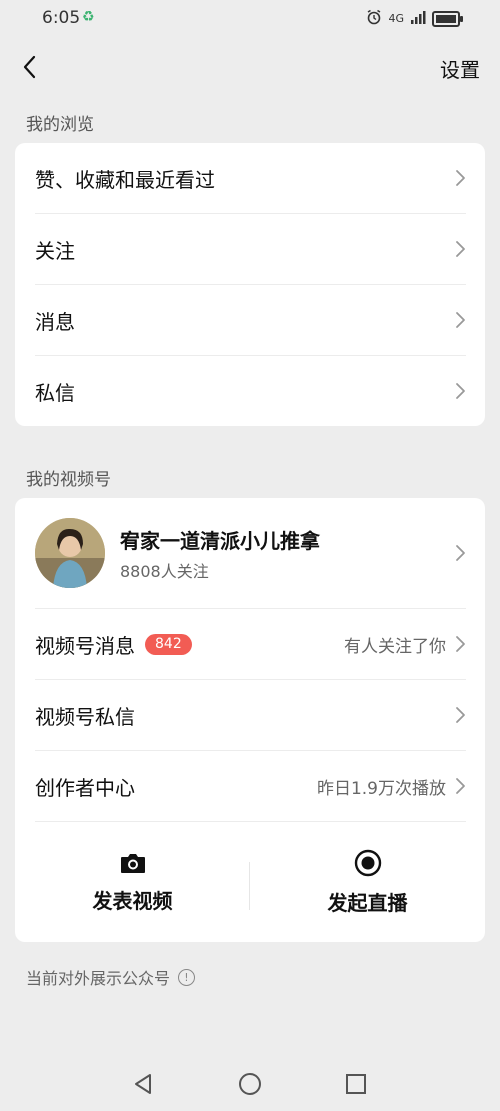 The height and width of the screenshot is (1111, 500). I want to click on channel-private-messages-item: 视频号私信, so click(250, 715).